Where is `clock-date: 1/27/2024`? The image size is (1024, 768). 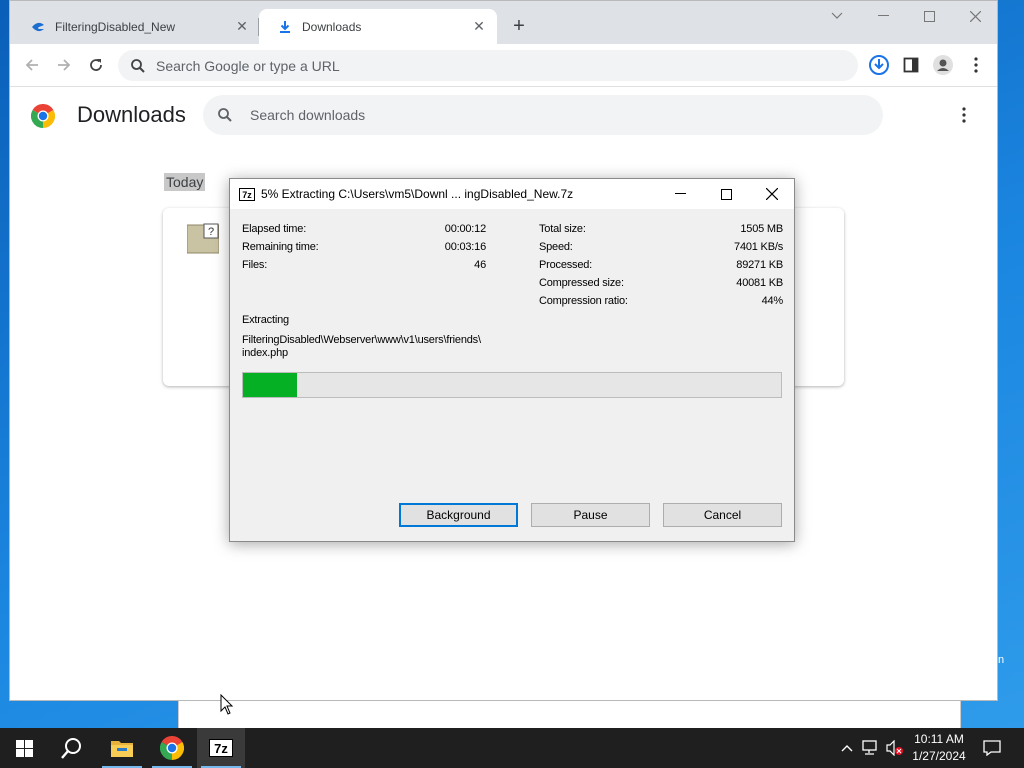 clock-date: 1/27/2024 is located at coordinates (939, 756).